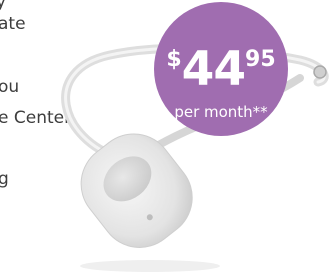 The height and width of the screenshot is (273, 335). What do you see at coordinates (174, 59) in the screenshot?
I see `price-currency: $` at bounding box center [174, 59].